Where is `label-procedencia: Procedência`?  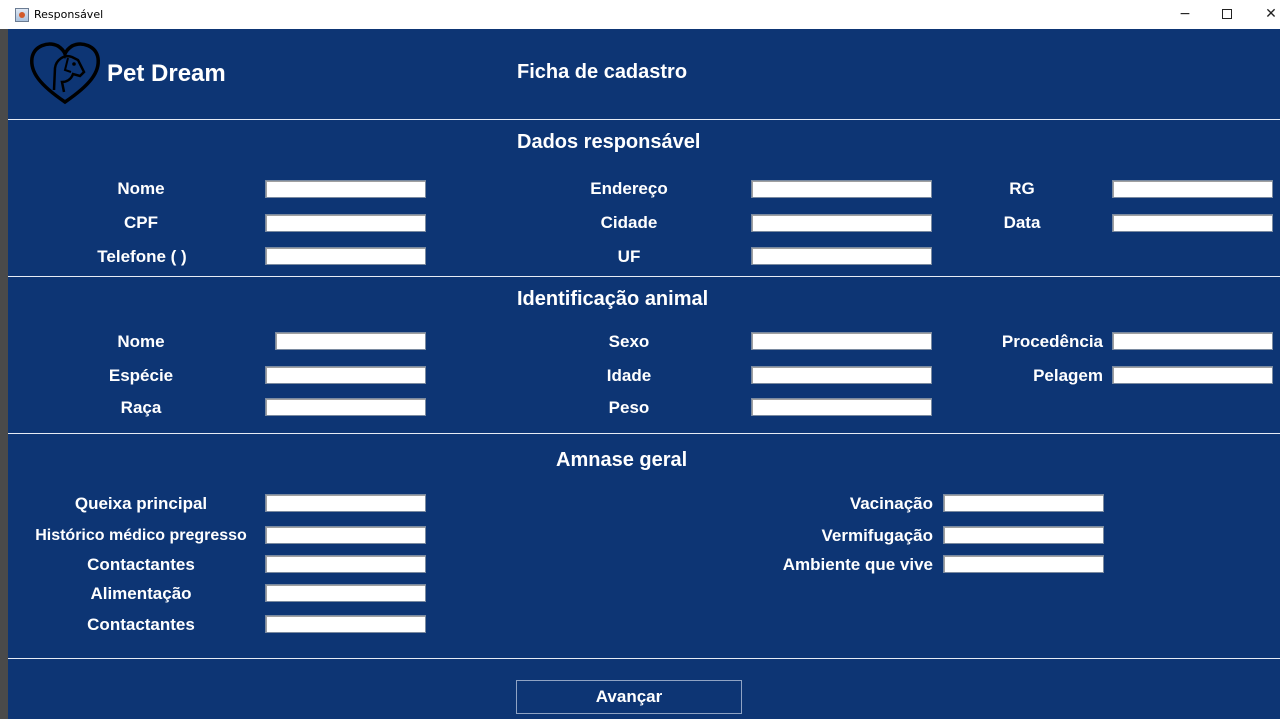
label-procedencia: Procedência is located at coordinates (1052, 341).